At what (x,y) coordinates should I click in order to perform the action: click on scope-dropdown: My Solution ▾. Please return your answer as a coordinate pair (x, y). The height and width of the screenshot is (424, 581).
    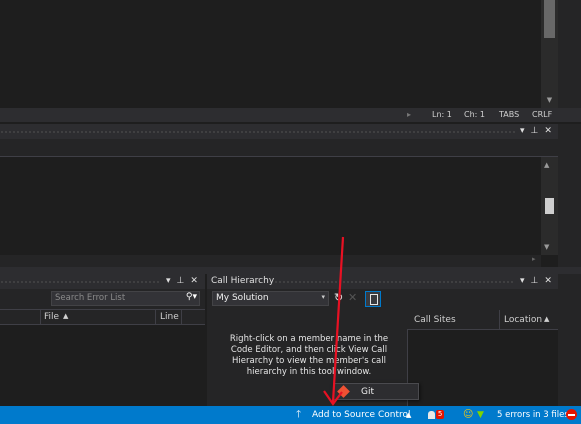
    Looking at the image, I should click on (270, 298).